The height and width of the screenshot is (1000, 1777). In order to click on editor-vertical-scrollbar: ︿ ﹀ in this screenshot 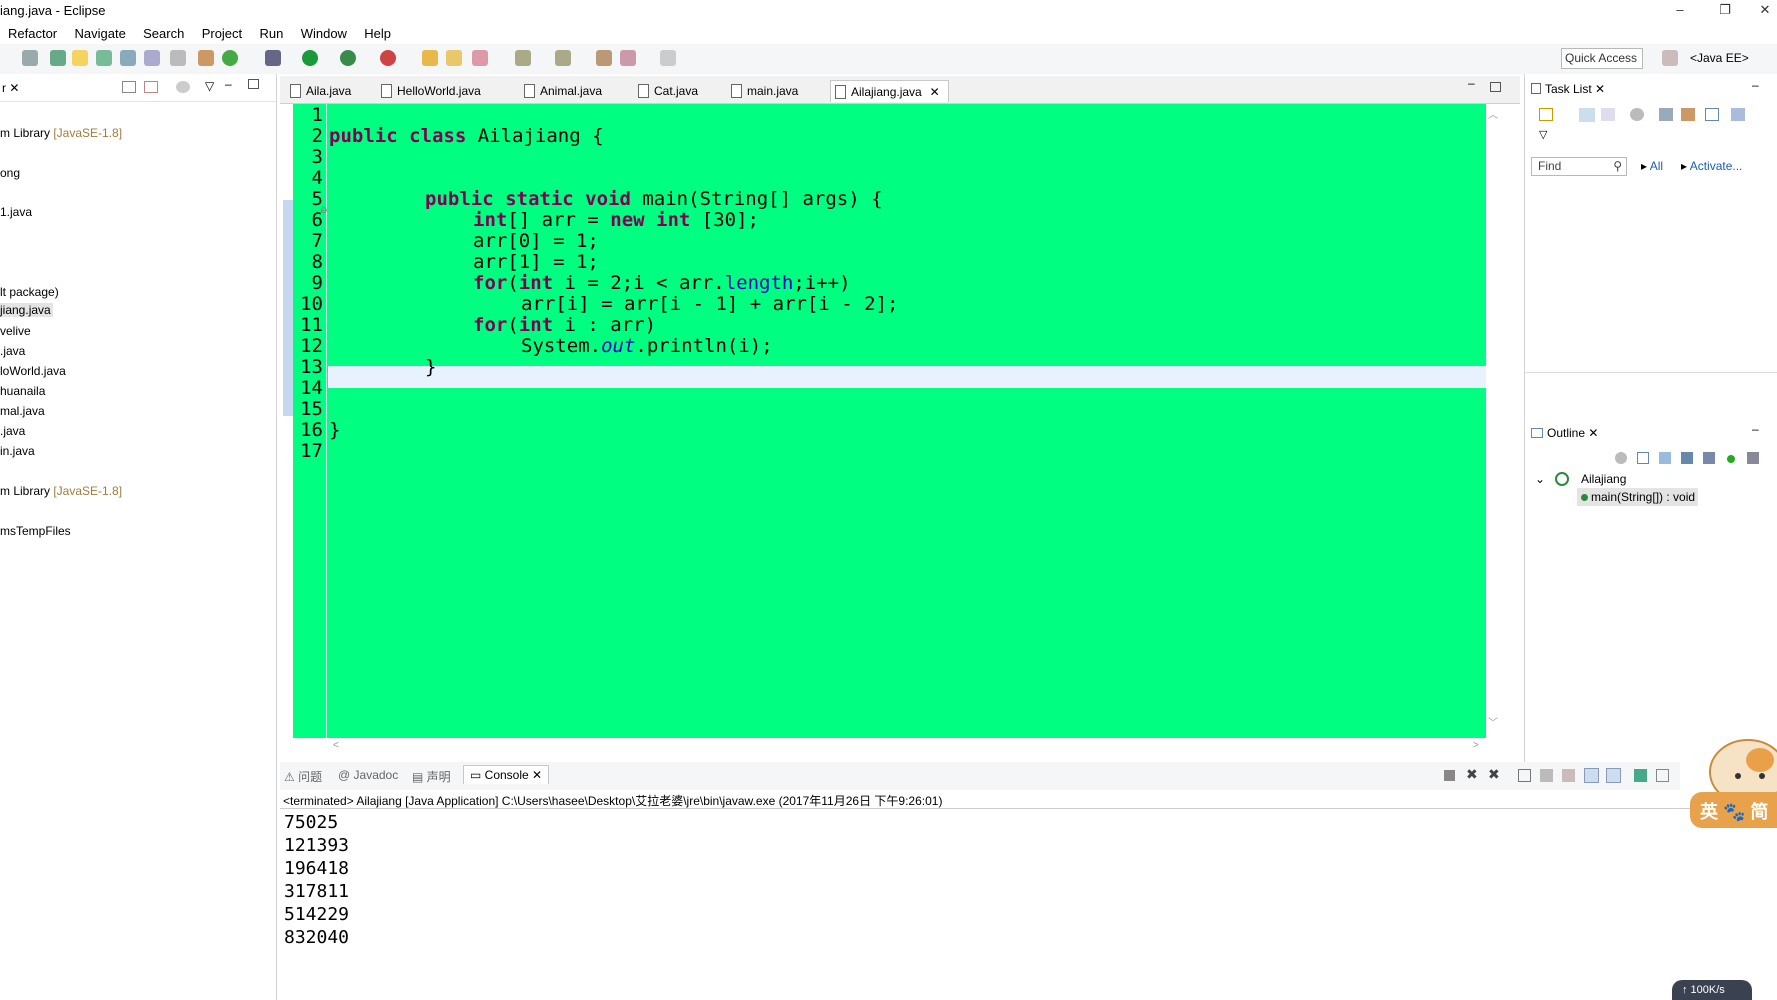, I will do `click(1501, 421)`.